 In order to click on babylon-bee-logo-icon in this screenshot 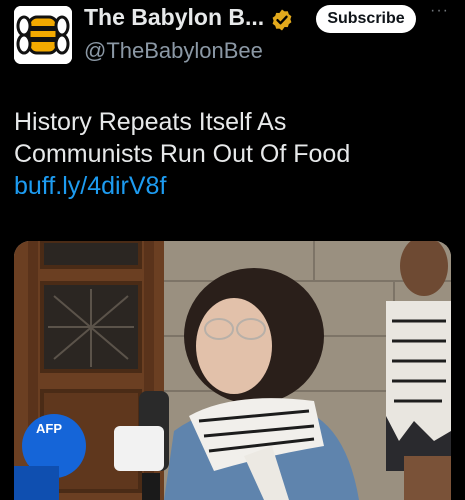, I will do `click(43, 35)`.